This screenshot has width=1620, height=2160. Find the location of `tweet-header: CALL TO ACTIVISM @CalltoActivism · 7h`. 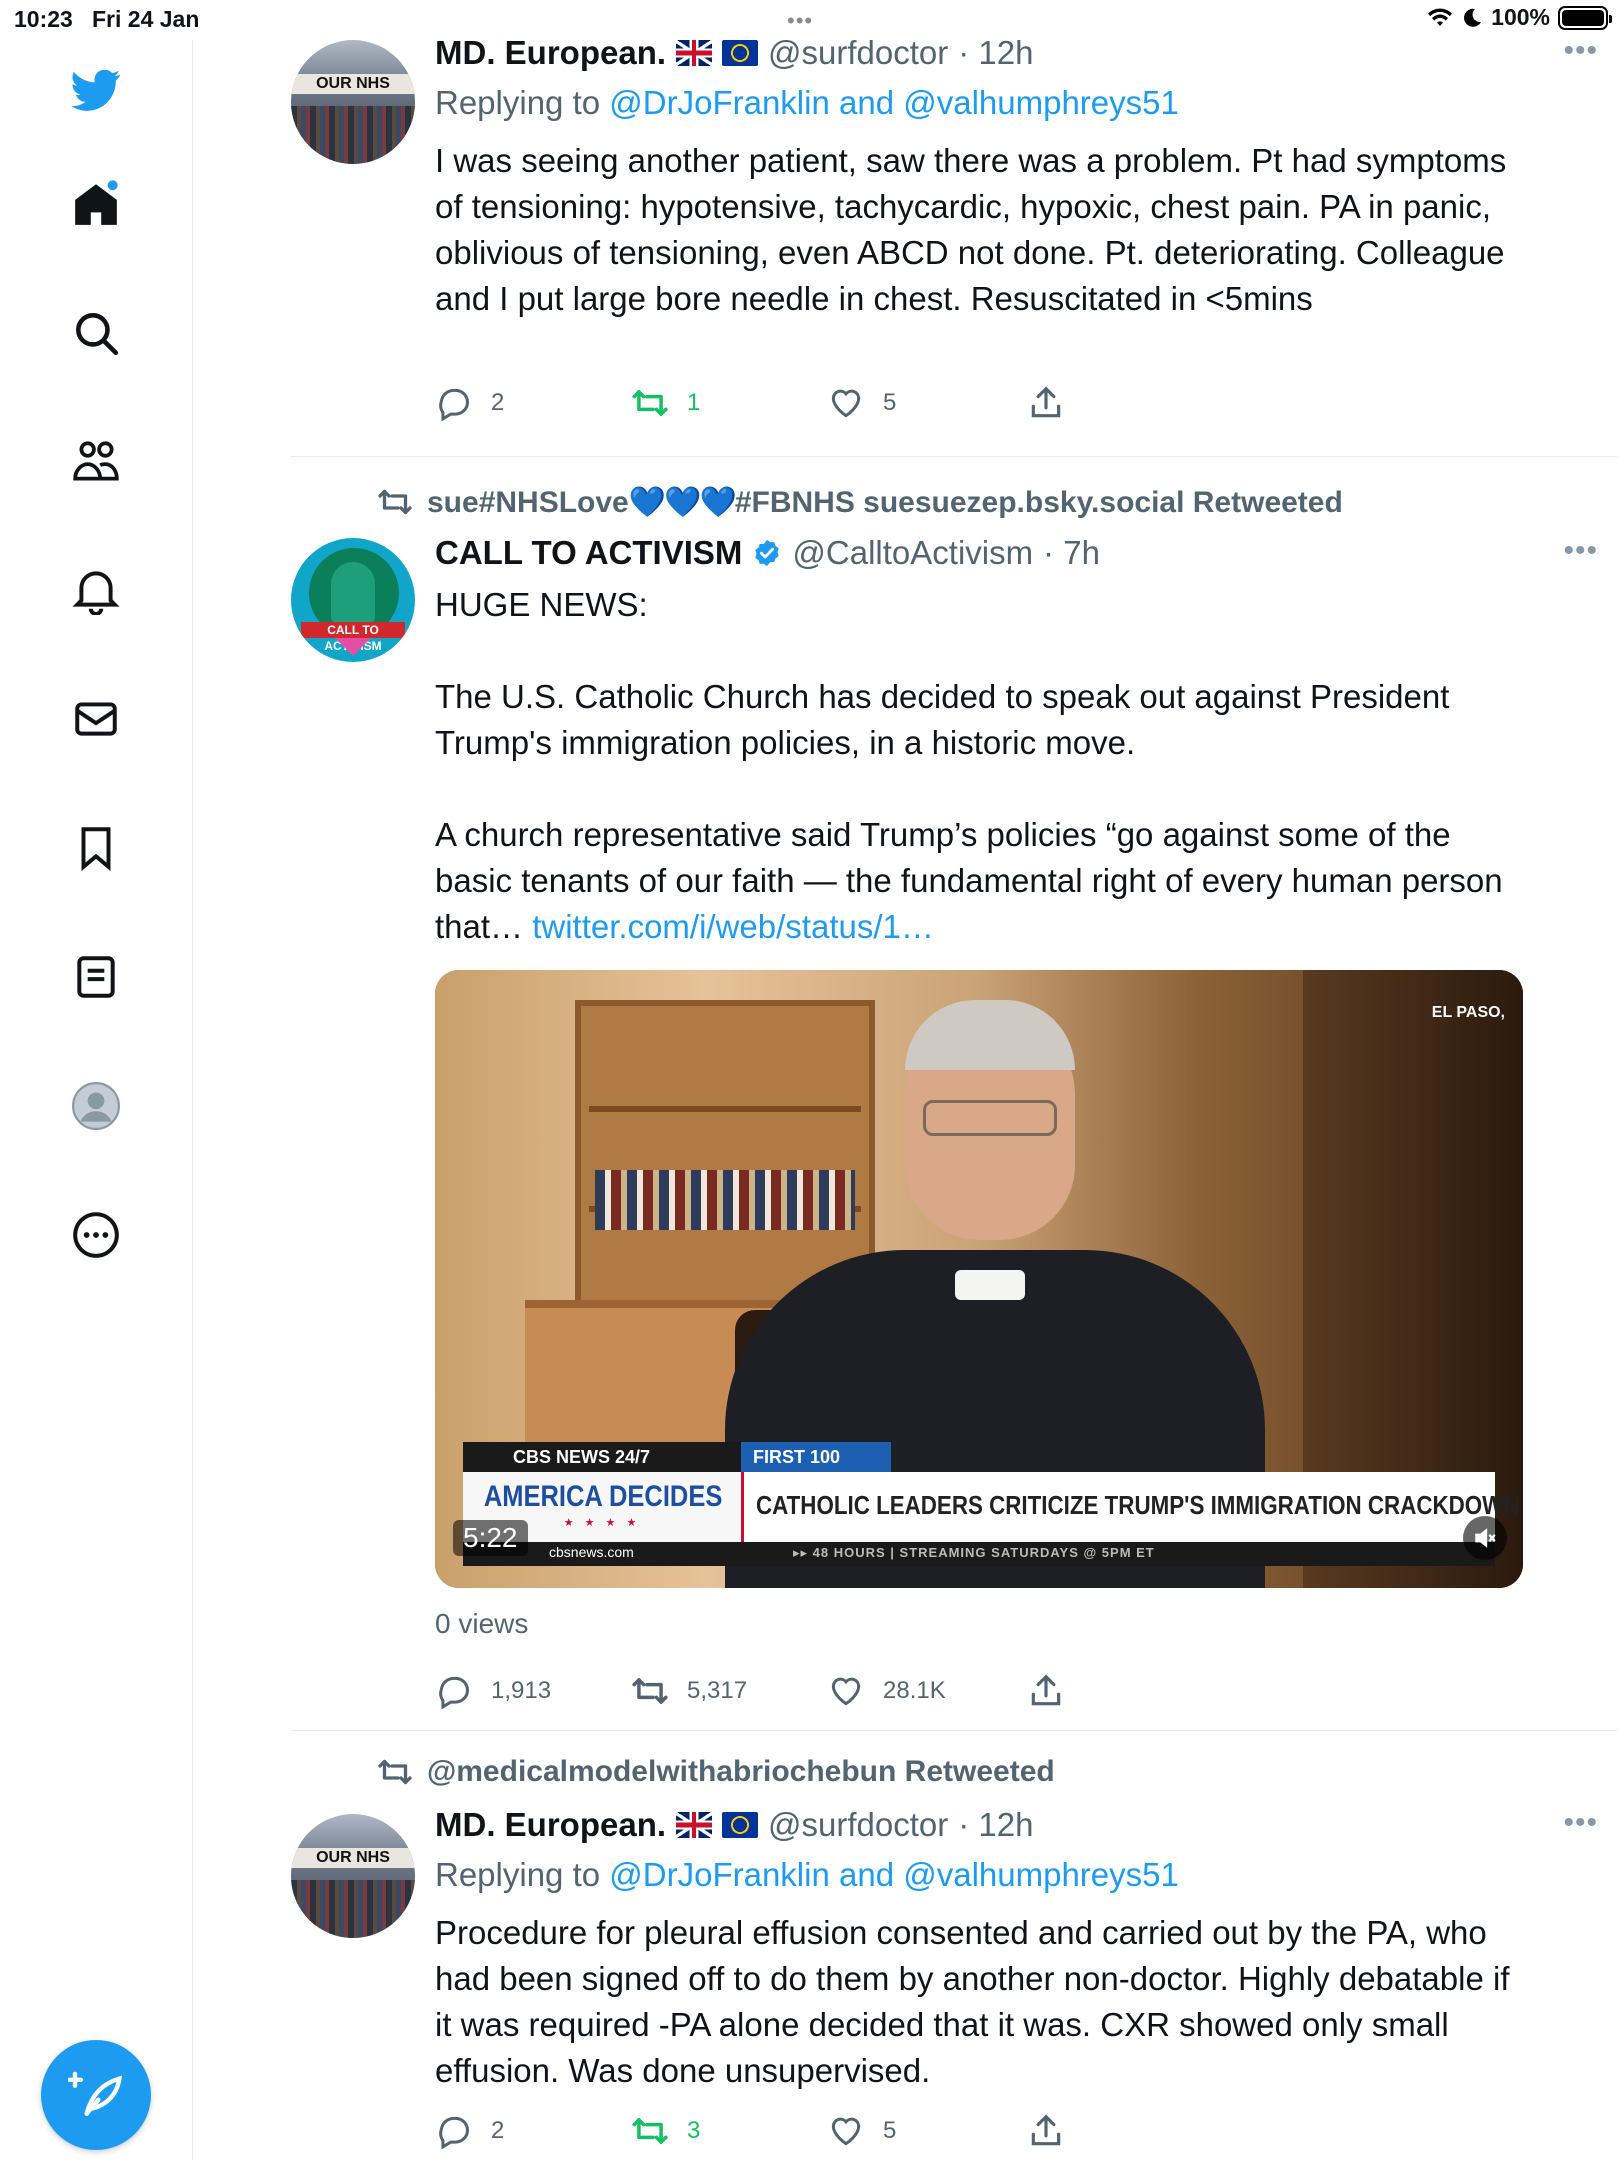

tweet-header: CALL TO ACTIVISM @CalltoActivism · 7h is located at coordinates (767, 553).